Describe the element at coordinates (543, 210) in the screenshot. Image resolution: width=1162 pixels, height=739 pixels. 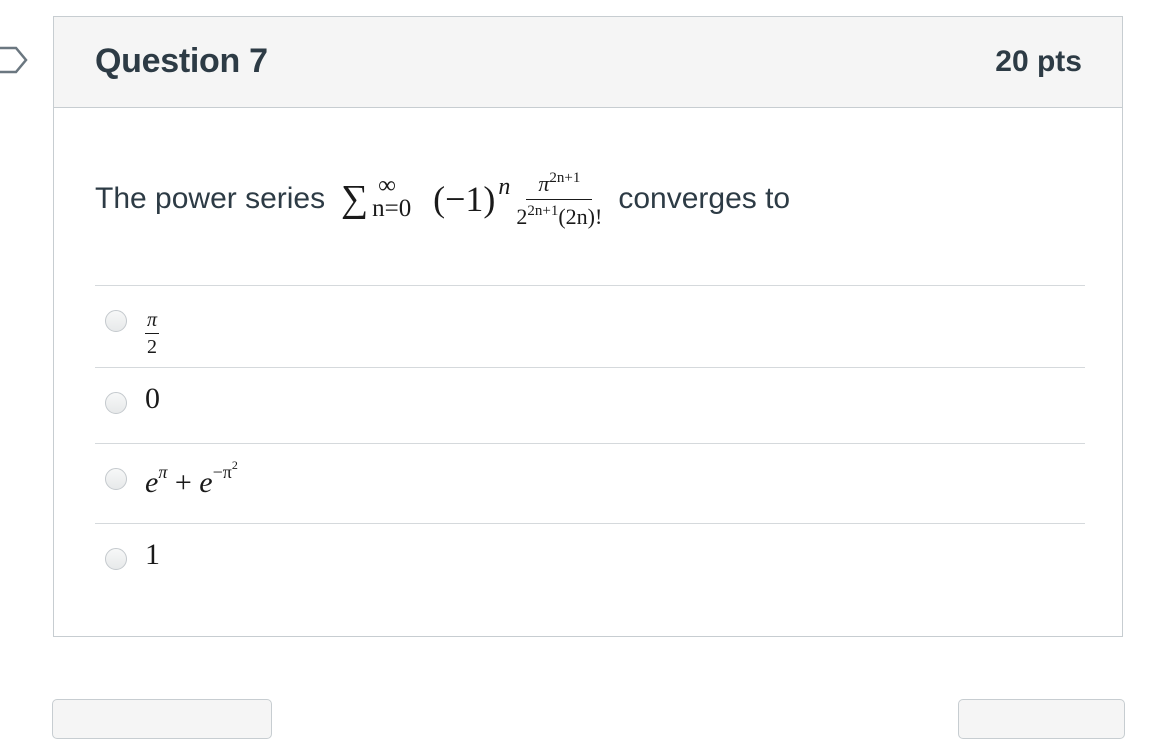
I see `denominator-exponent: 2n+1` at that location.